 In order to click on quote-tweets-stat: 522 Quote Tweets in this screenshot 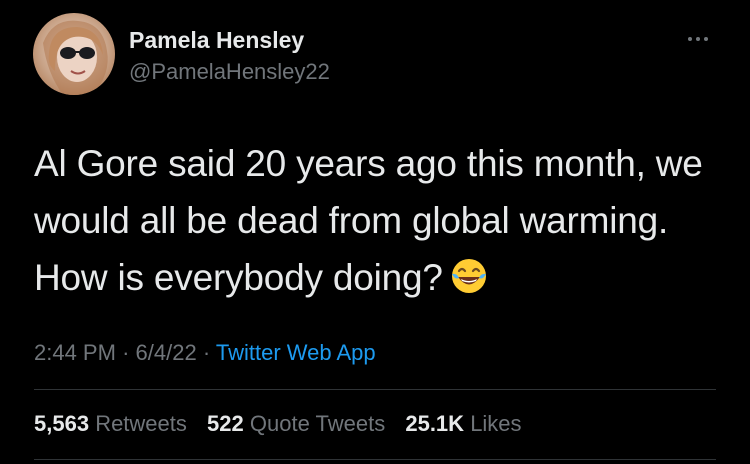, I will do `click(299, 423)`.